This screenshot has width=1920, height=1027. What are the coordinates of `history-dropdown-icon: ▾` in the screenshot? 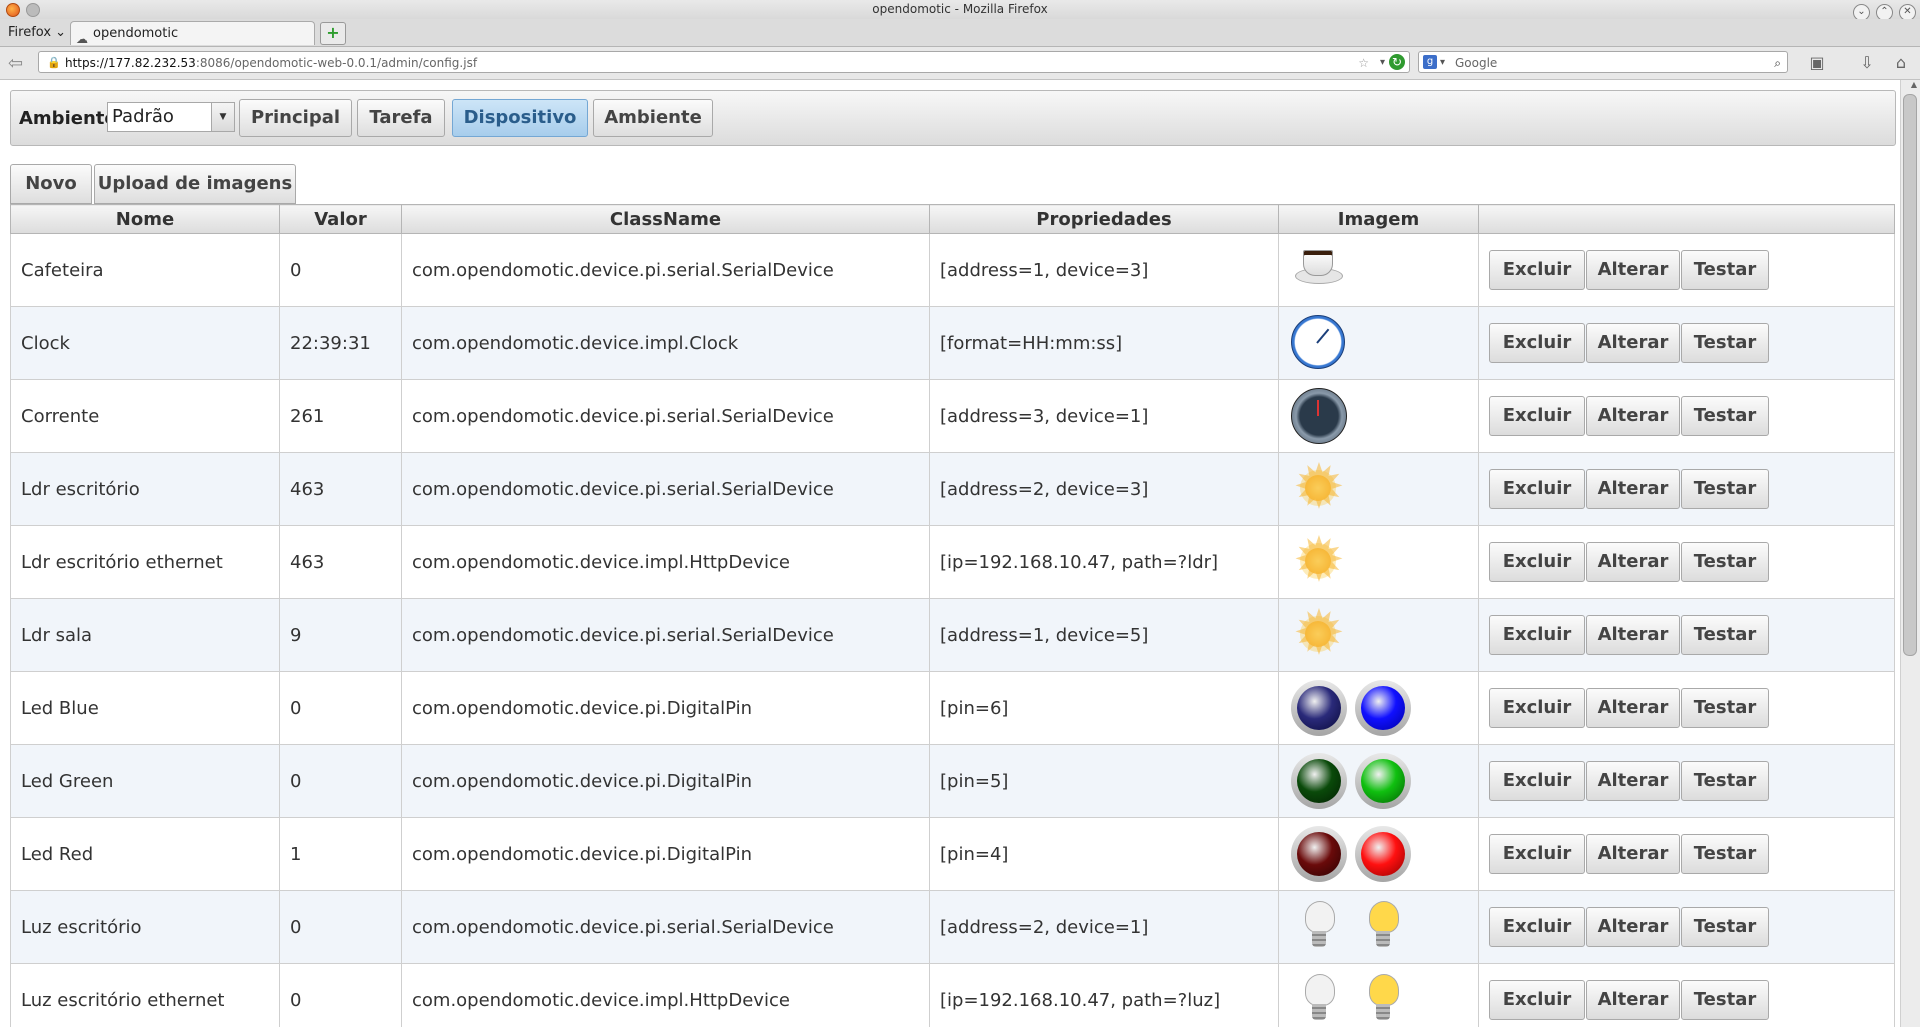 It's located at (1382, 63).